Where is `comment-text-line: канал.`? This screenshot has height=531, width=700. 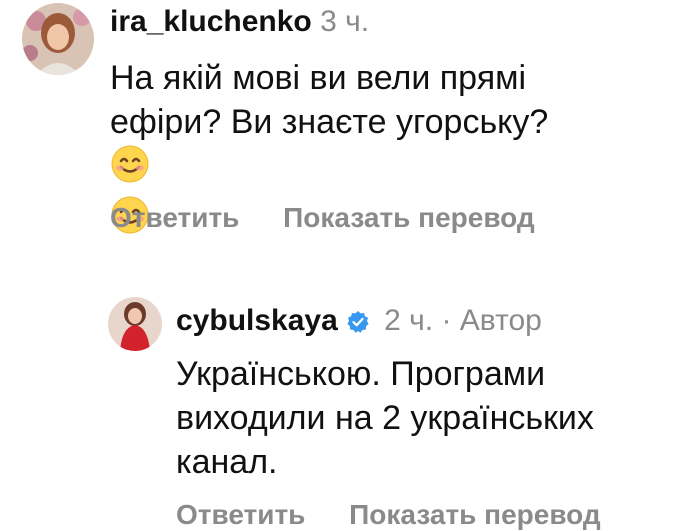
comment-text-line: канал. is located at coordinates (227, 462).